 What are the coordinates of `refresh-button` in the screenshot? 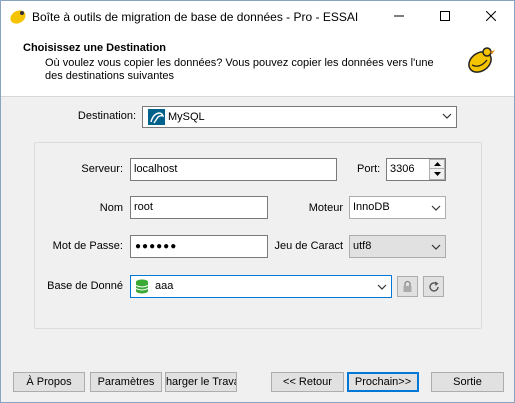 It's located at (433, 286).